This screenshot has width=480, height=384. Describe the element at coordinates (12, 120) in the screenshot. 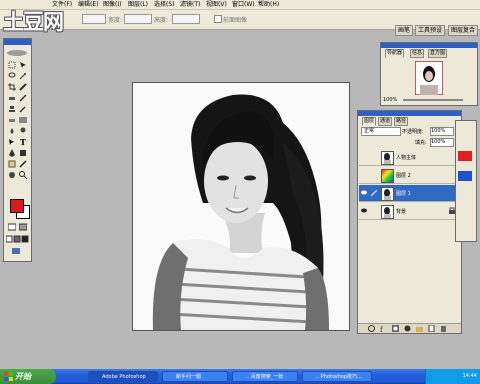

I see `eraser-icon` at that location.